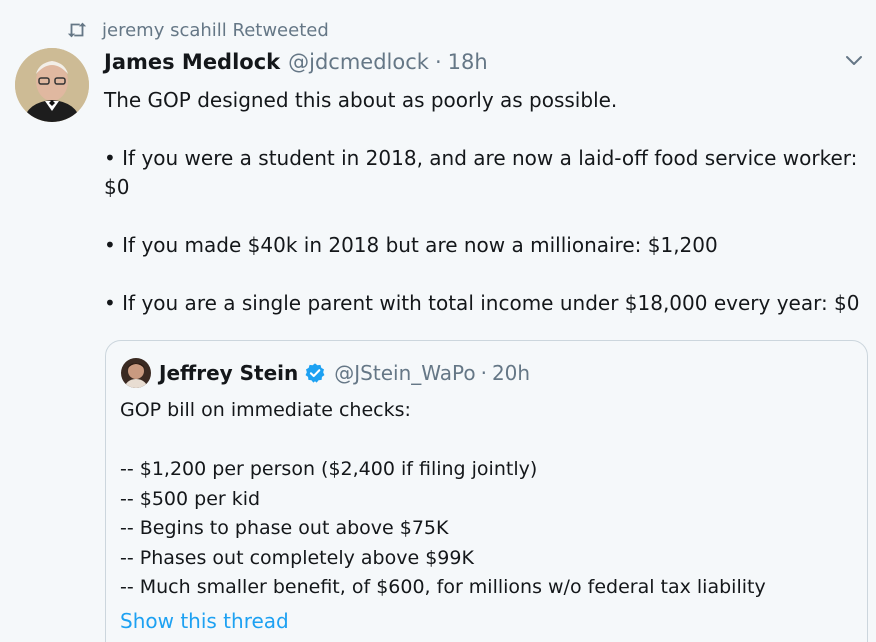 This screenshot has height=642, width=876. Describe the element at coordinates (511, 373) in the screenshot. I see `quote-timestamp: 20h` at that location.